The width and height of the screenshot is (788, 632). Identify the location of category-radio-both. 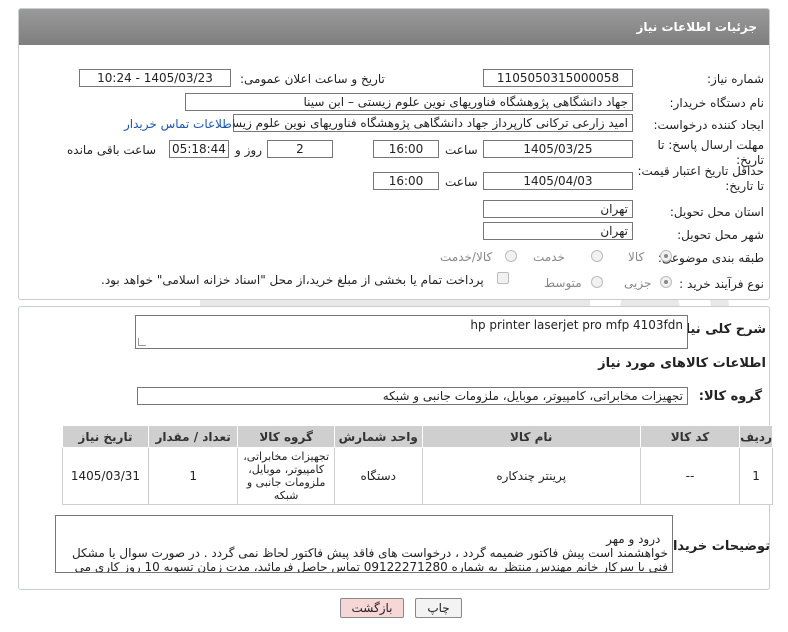
(511, 256).